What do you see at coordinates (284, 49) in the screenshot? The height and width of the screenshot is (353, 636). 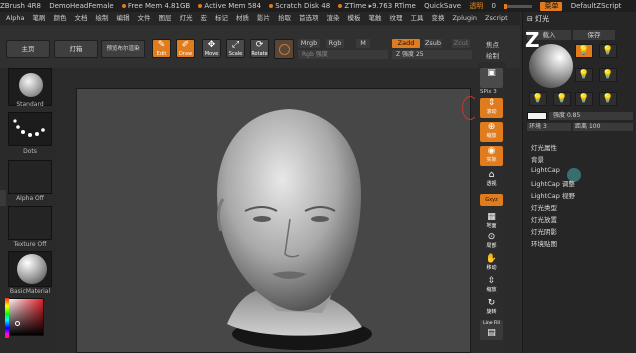 I see `color-swatch-button` at bounding box center [284, 49].